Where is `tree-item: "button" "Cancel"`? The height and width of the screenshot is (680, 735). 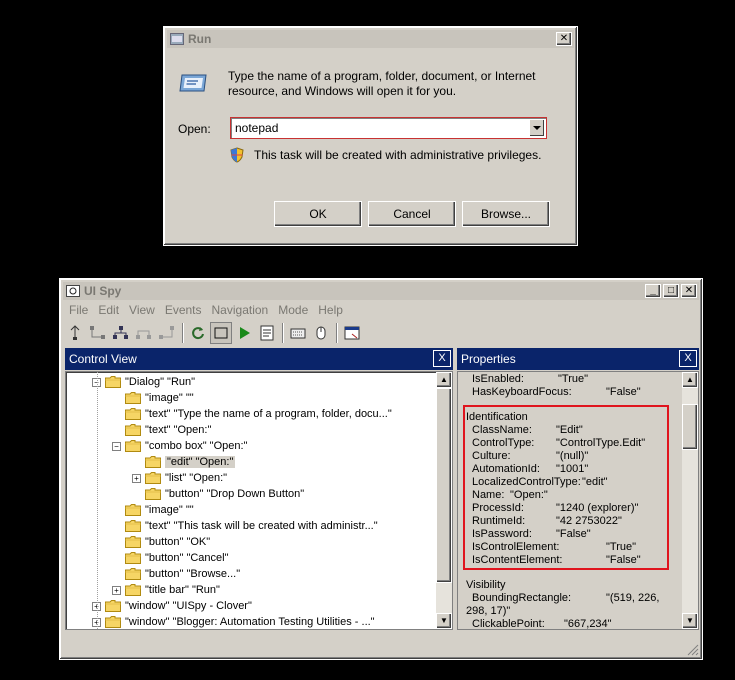 tree-item: "button" "Cancel" is located at coordinates (170, 558).